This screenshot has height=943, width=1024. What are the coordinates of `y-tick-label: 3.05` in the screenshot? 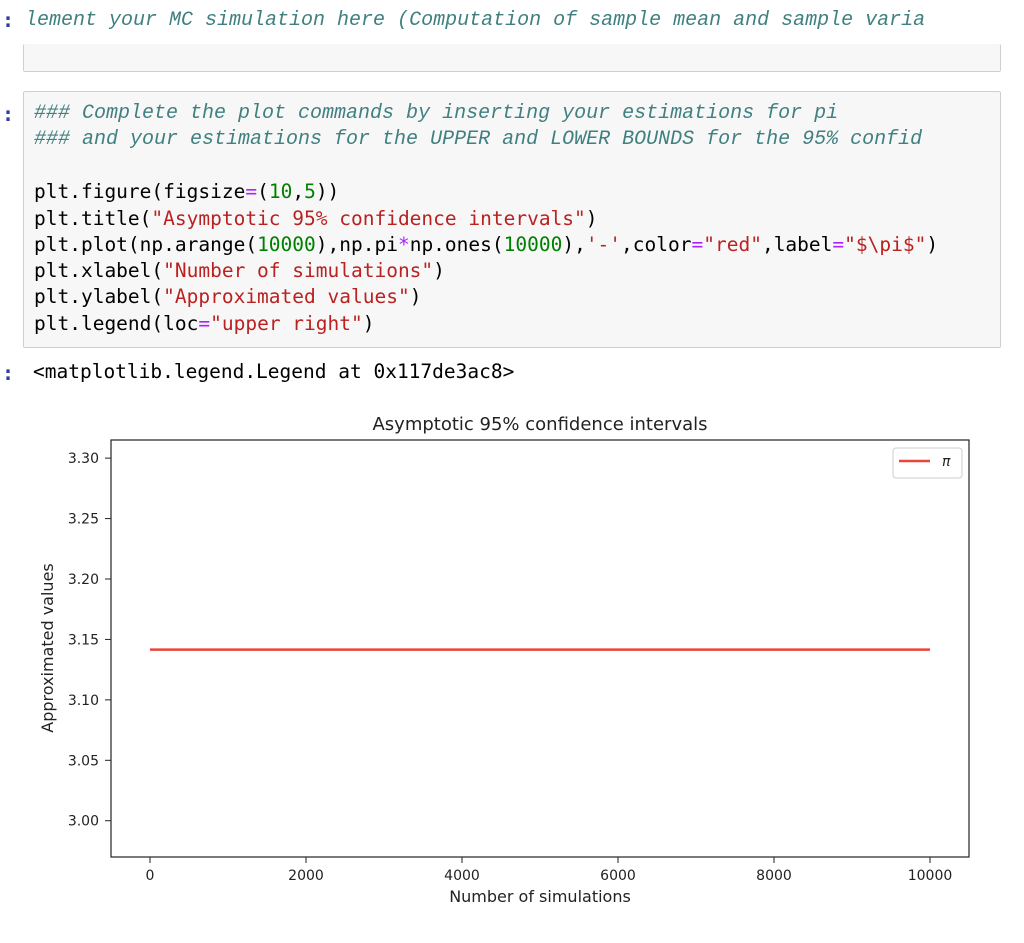 It's located at (83, 761).